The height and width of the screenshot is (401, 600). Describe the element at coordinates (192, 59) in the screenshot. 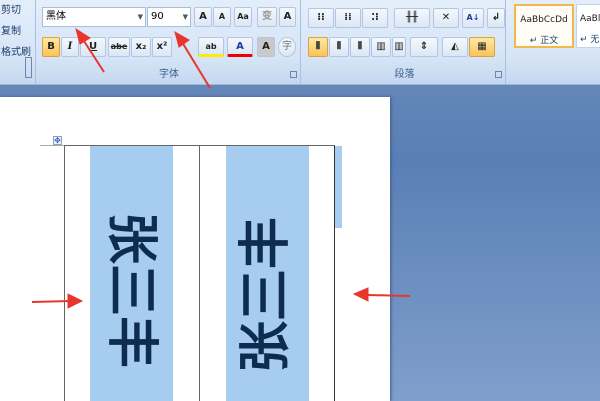

I see `arrow-to-font-size` at that location.